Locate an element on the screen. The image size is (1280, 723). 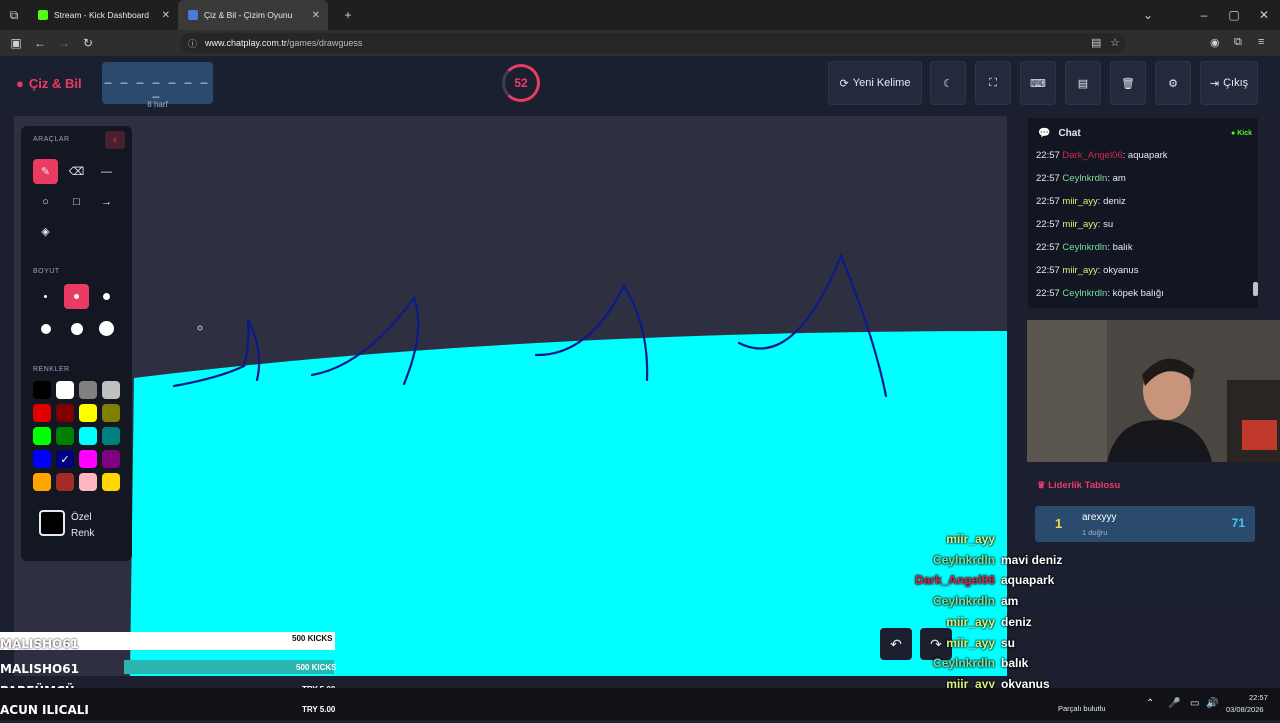
browser-tab-chatplay: Çiz & Bil - Çizim Oyunu ✕ is located at coordinates (253, 15).